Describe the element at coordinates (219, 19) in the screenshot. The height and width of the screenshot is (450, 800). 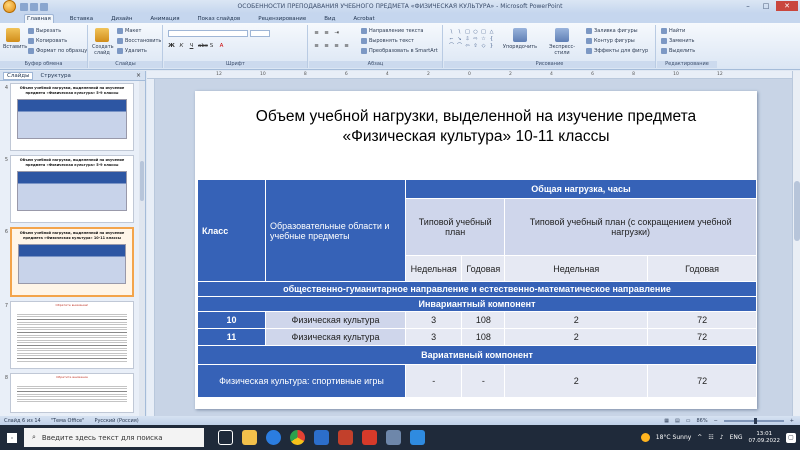
I see `tab-slideshow: Показ слайдов` at that location.